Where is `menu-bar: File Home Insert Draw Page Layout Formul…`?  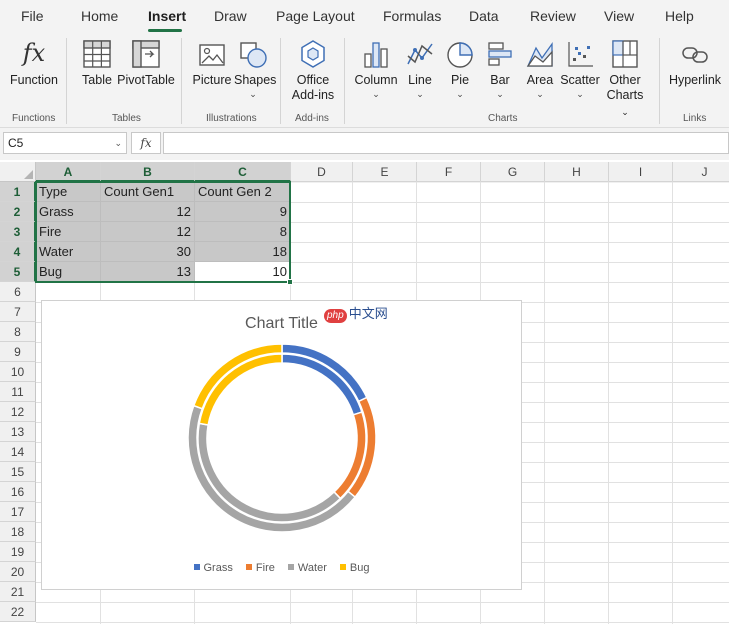 menu-bar: File Home Insert Draw Page Layout Formul… is located at coordinates (364, 16).